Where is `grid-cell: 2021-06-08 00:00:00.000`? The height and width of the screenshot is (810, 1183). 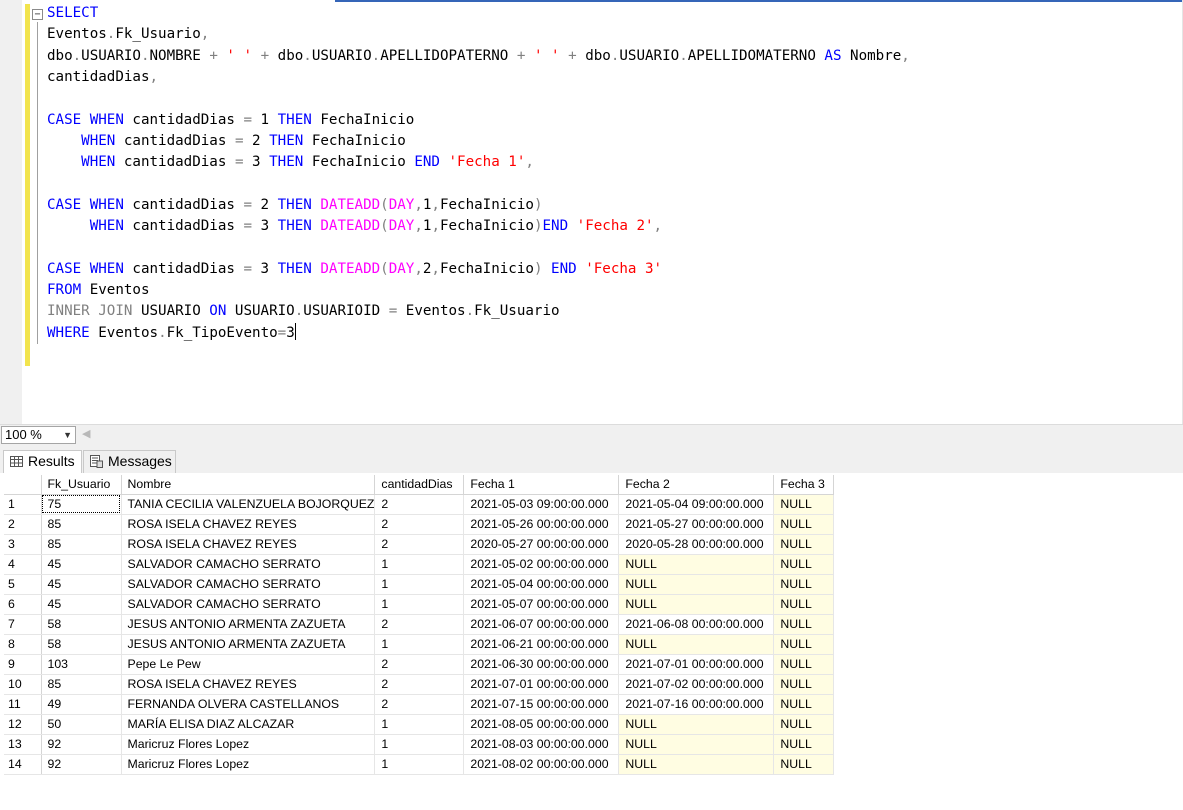 grid-cell: 2021-06-08 00:00:00.000 is located at coordinates (696, 624).